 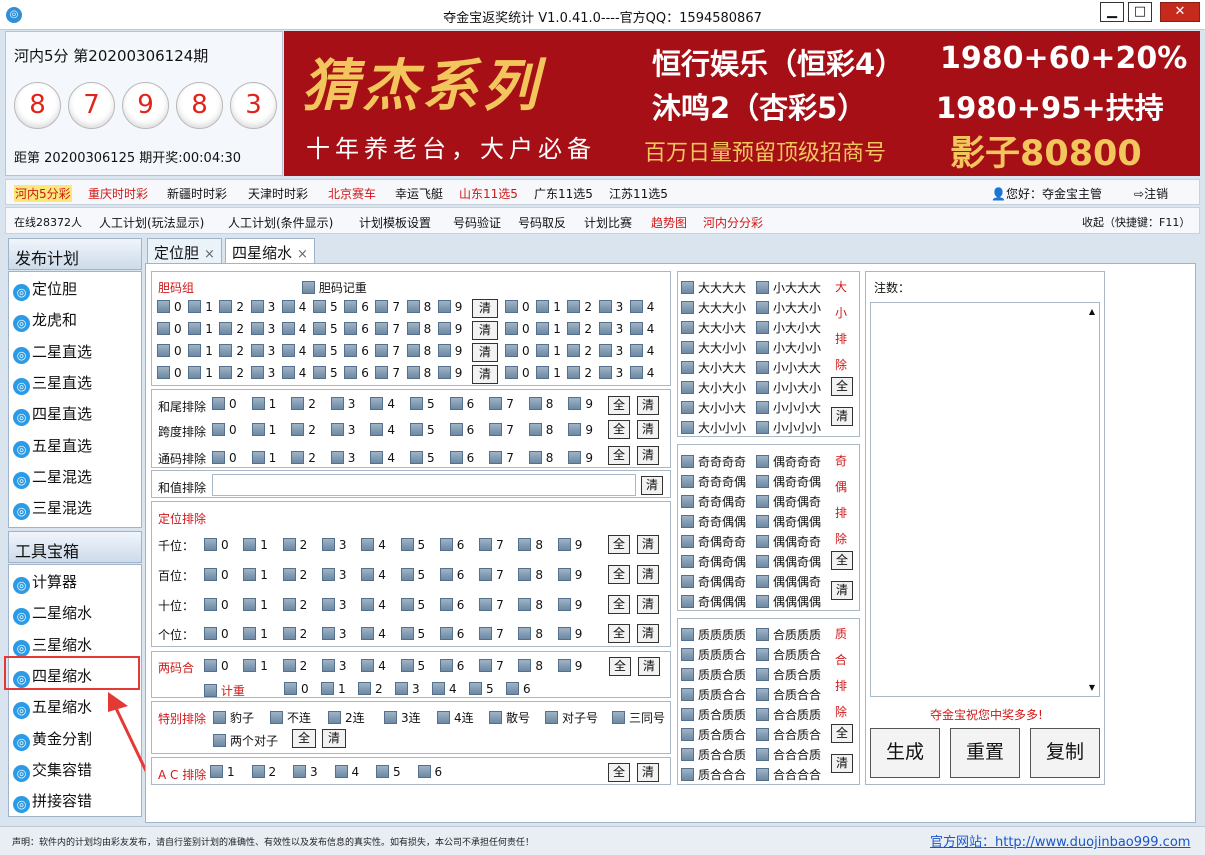 I want to click on odd-even-option: 奇奇偶奇, so click(x=713, y=501).